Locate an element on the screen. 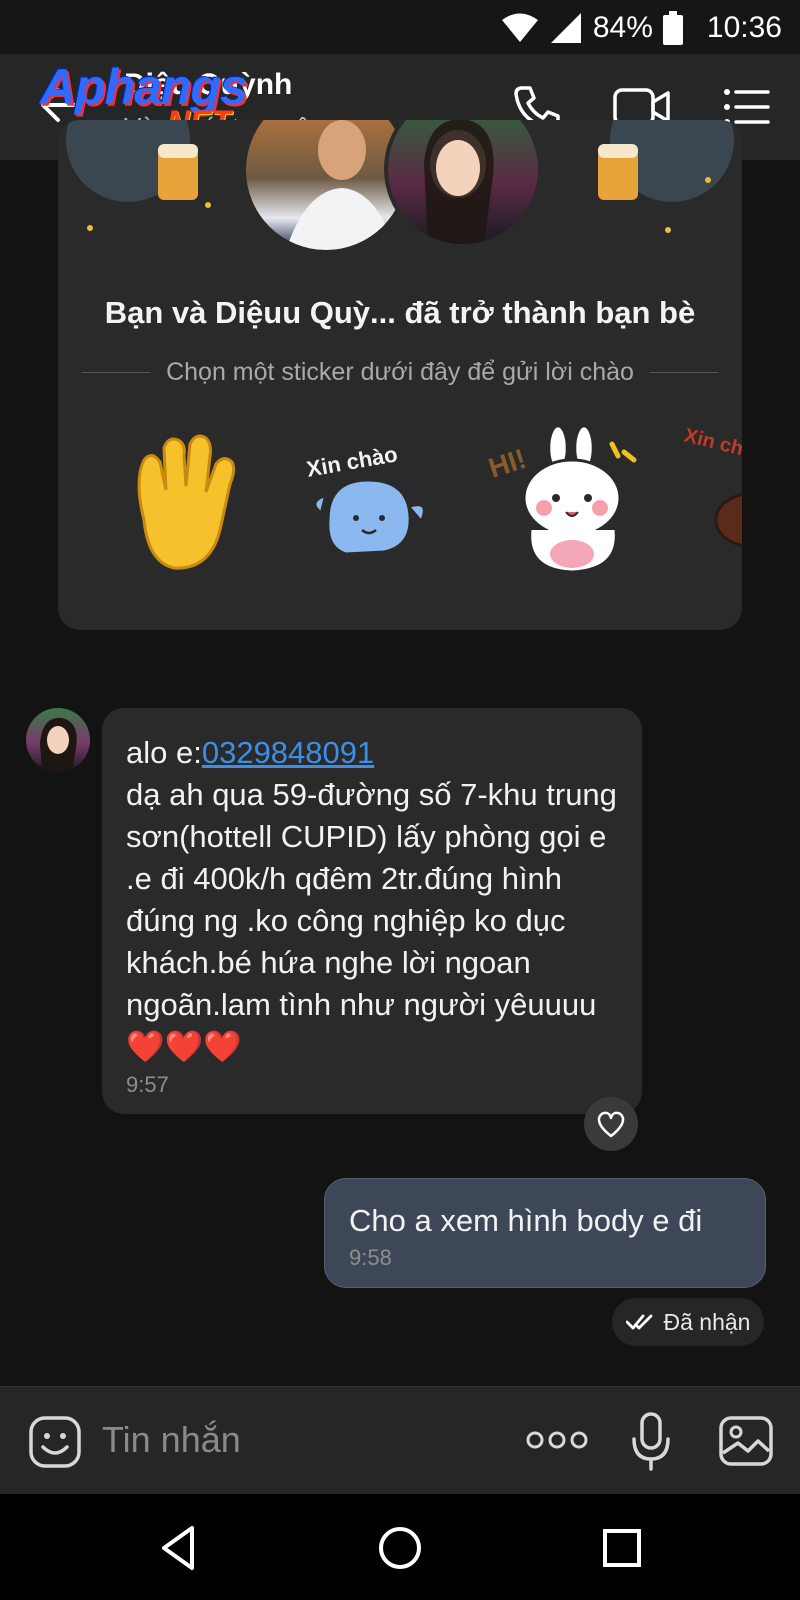 This screenshot has width=800, height=1600. status-bar: 84% 10:36 is located at coordinates (400, 27).